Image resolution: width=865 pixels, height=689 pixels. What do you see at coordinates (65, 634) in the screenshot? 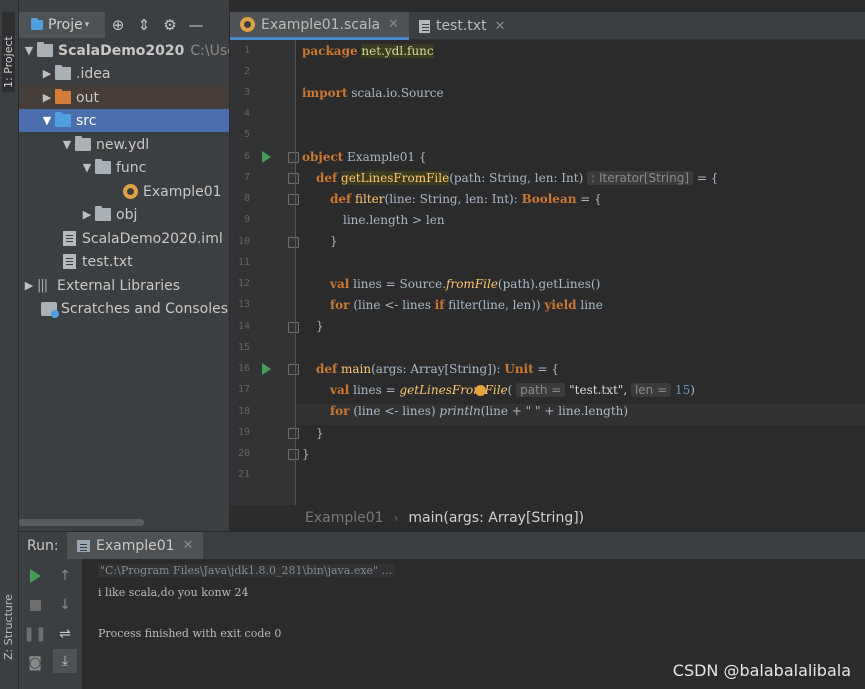
I see `soft-wrap-icon: ⇌` at bounding box center [65, 634].